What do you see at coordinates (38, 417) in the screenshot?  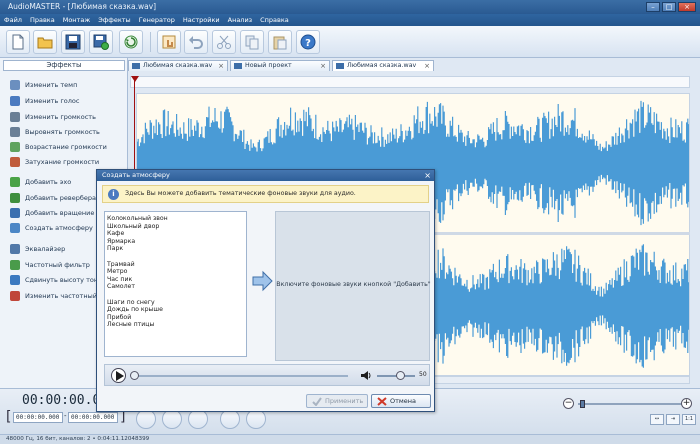 I see `selection-start-field: 00:00:00.000` at bounding box center [38, 417].